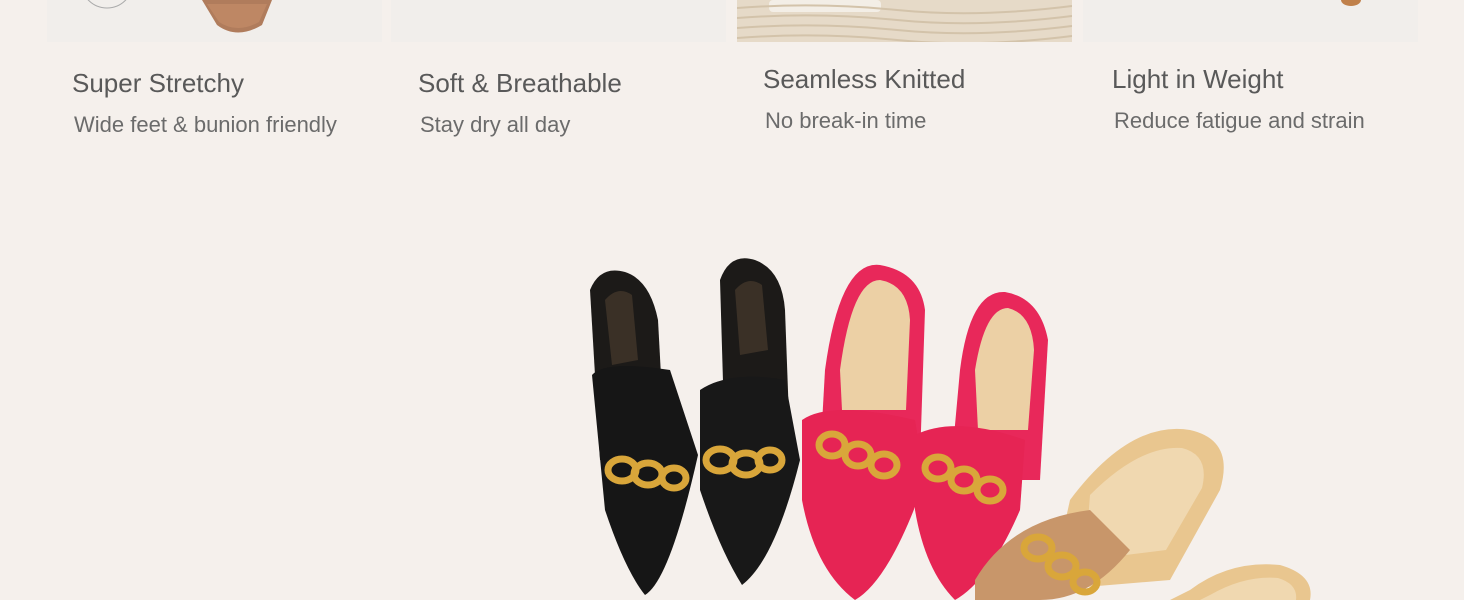 Image resolution: width=1464 pixels, height=600 pixels. I want to click on knit-texture-image, so click(904, 21).